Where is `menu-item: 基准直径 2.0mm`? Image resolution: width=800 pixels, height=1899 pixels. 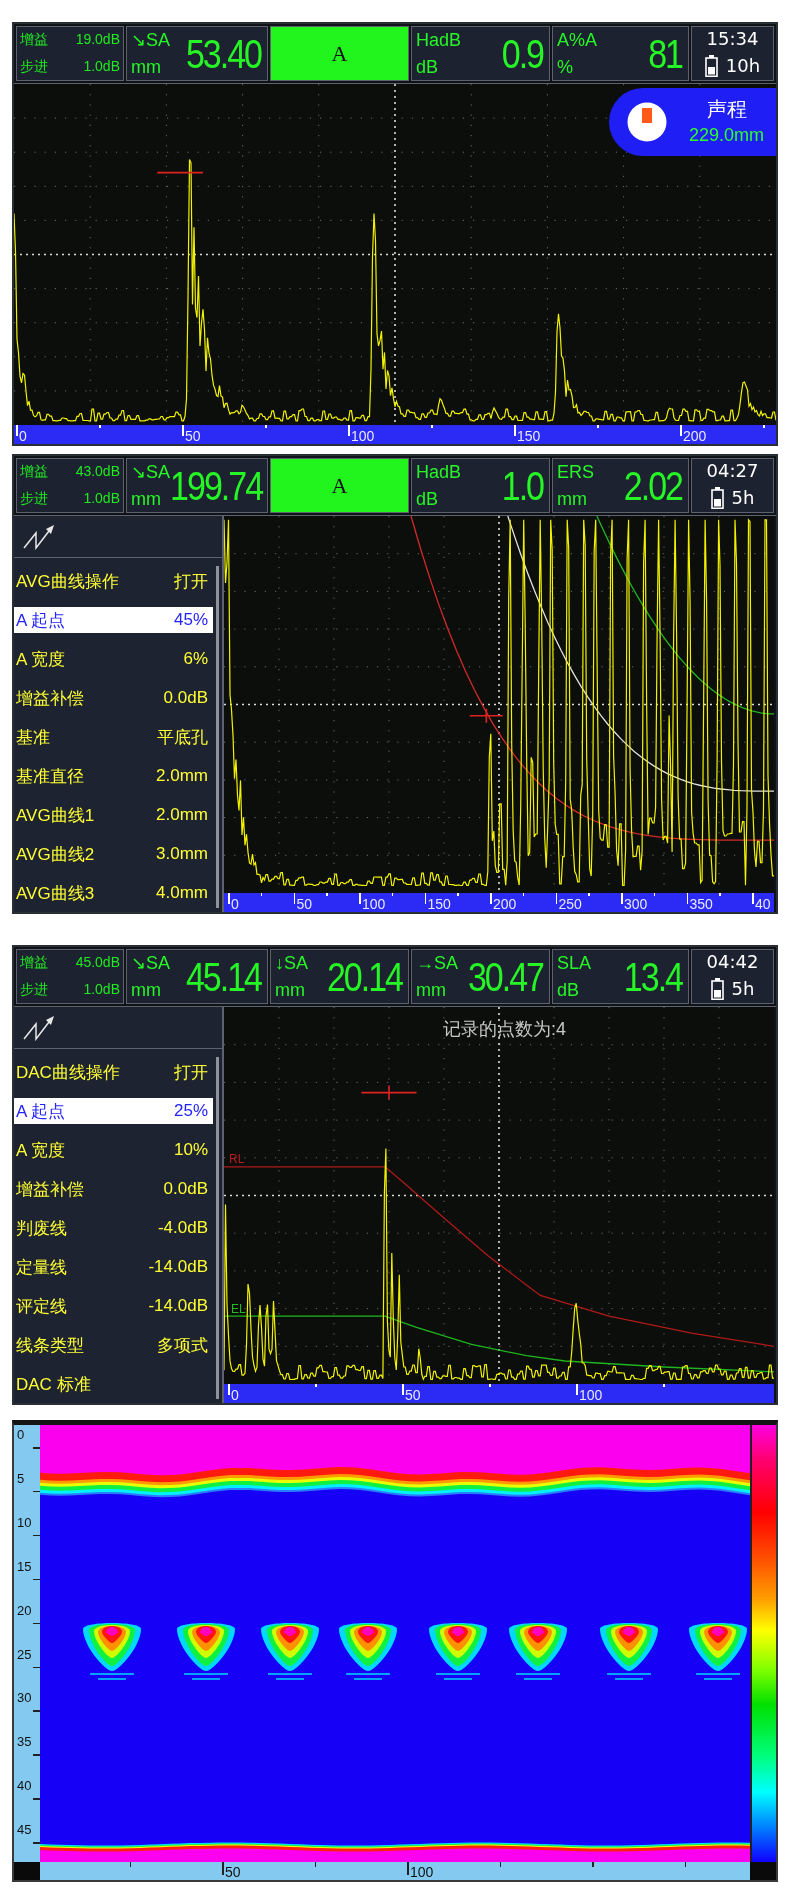 menu-item: 基准直径 2.0mm is located at coordinates (113, 776).